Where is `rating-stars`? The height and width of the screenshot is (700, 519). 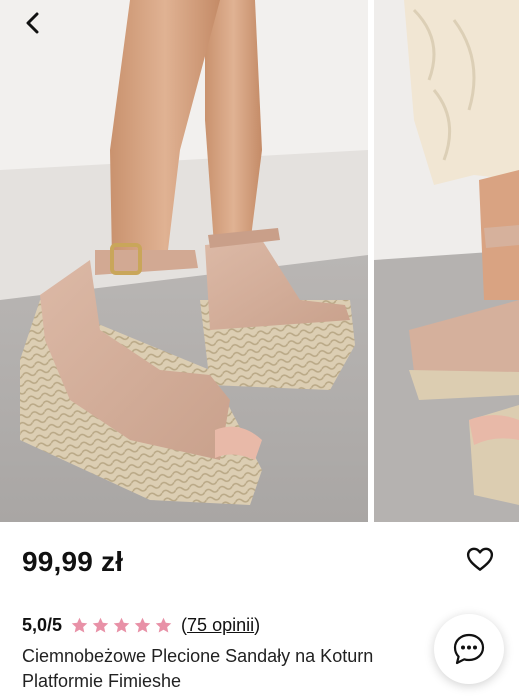 rating-stars is located at coordinates (121, 625).